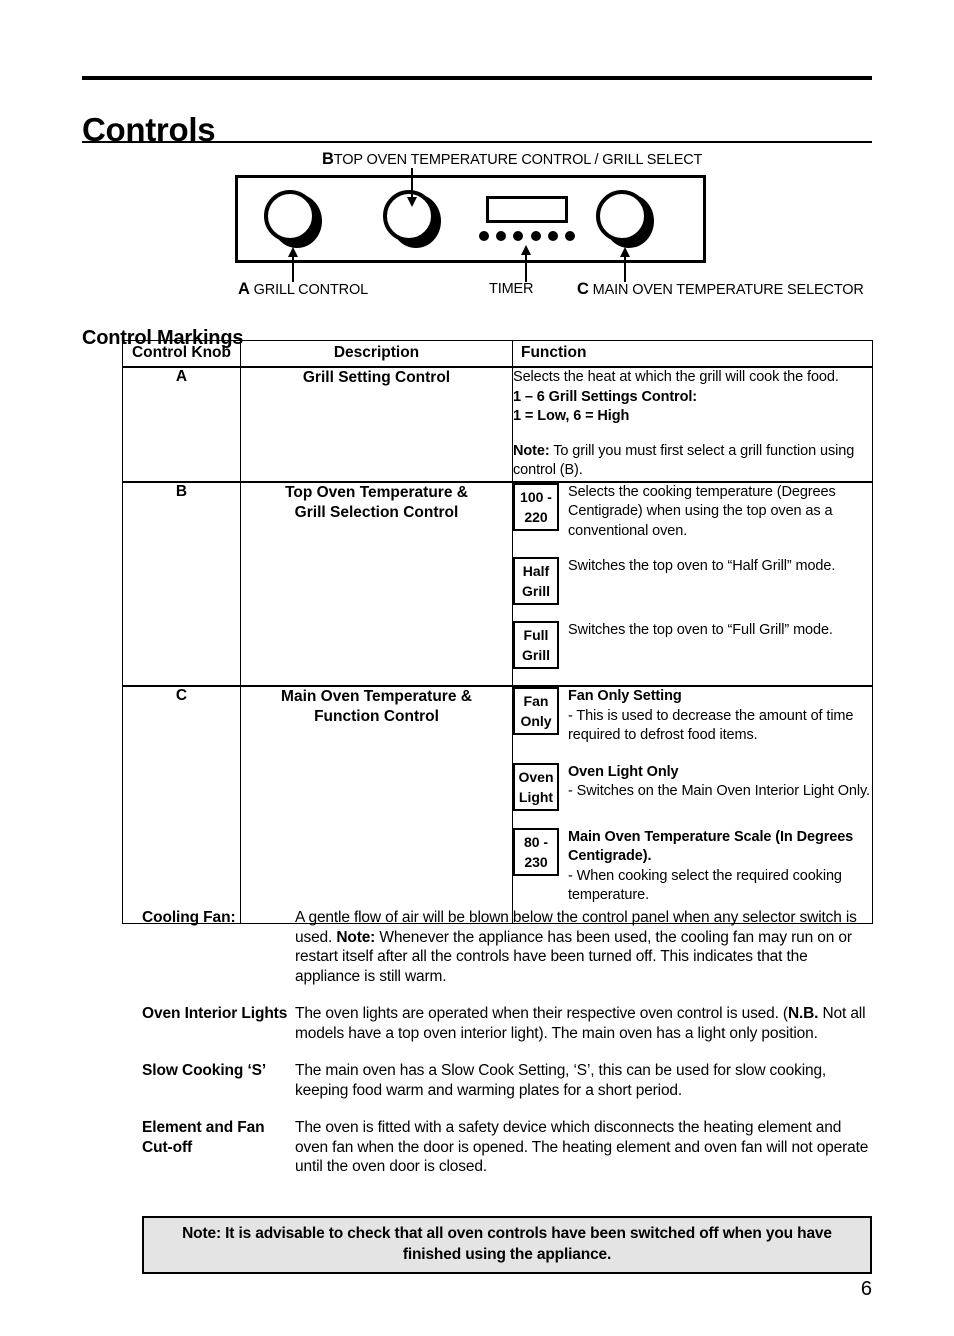 The image size is (954, 1336). I want to click on callout-label-timer: TIMER, so click(511, 289).